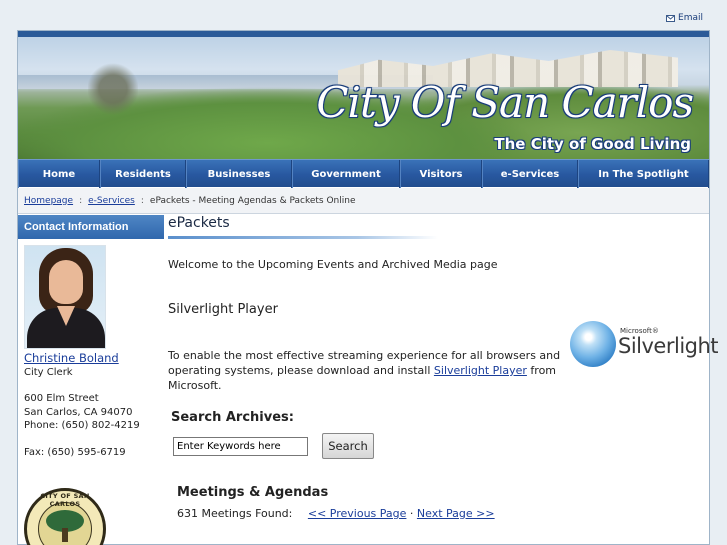 This screenshot has height=545, width=727. I want to click on email-label: Email, so click(690, 18).